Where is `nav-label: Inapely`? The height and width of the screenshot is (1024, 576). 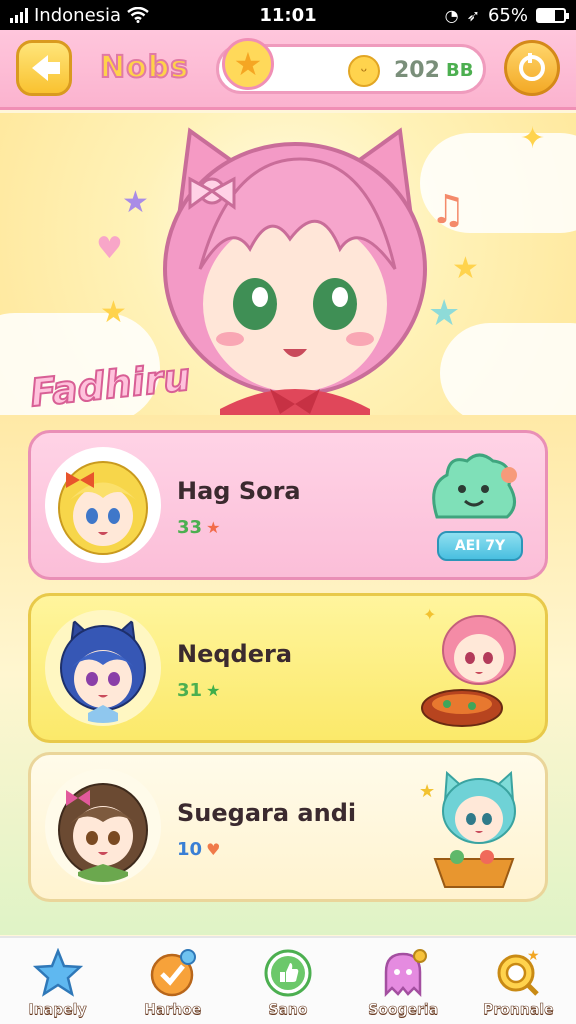 nav-label: Inapely is located at coordinates (57, 1010).